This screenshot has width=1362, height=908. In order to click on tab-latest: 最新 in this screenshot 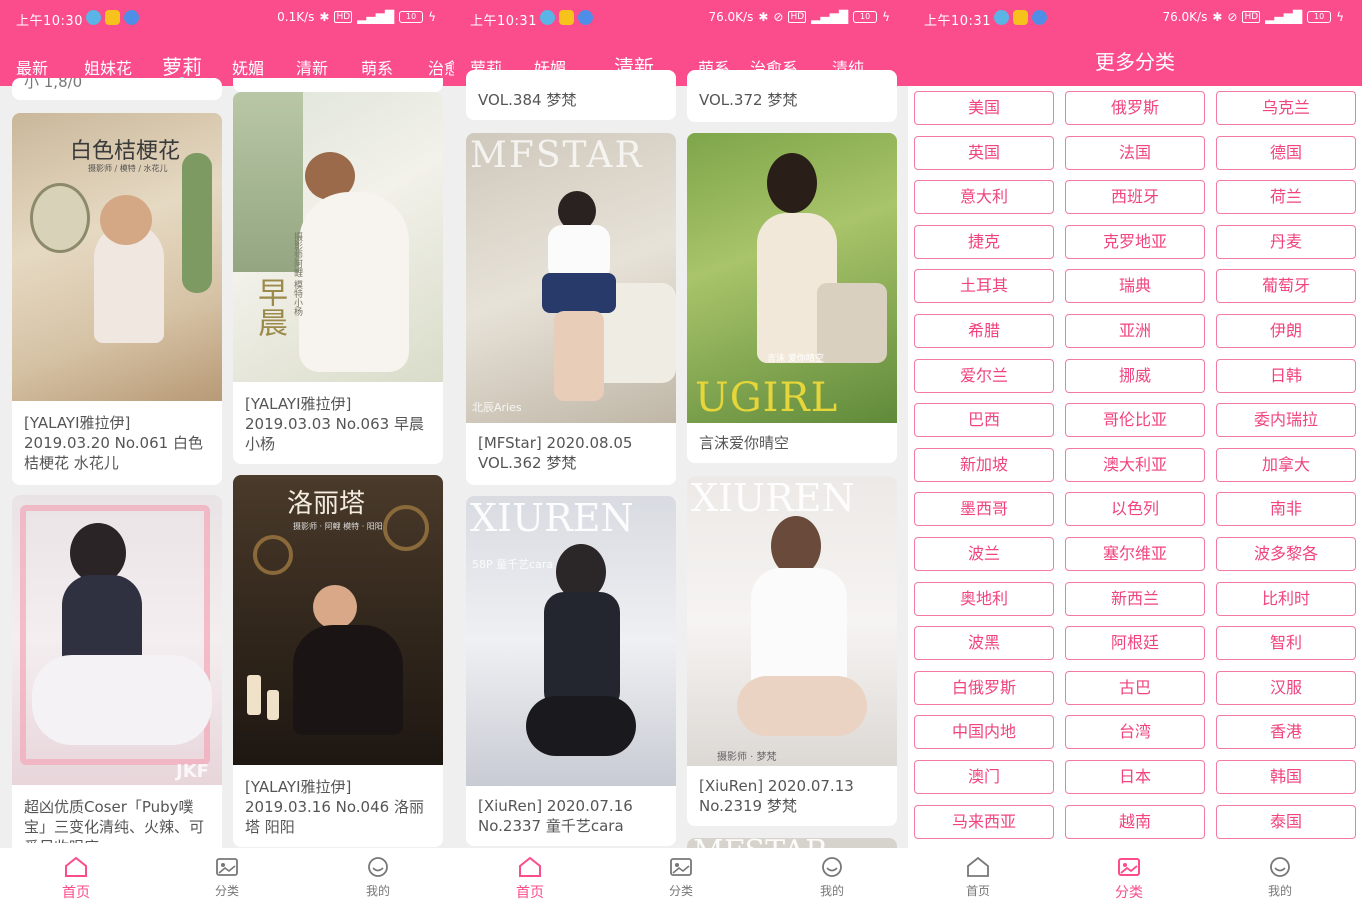, I will do `click(32, 67)`.